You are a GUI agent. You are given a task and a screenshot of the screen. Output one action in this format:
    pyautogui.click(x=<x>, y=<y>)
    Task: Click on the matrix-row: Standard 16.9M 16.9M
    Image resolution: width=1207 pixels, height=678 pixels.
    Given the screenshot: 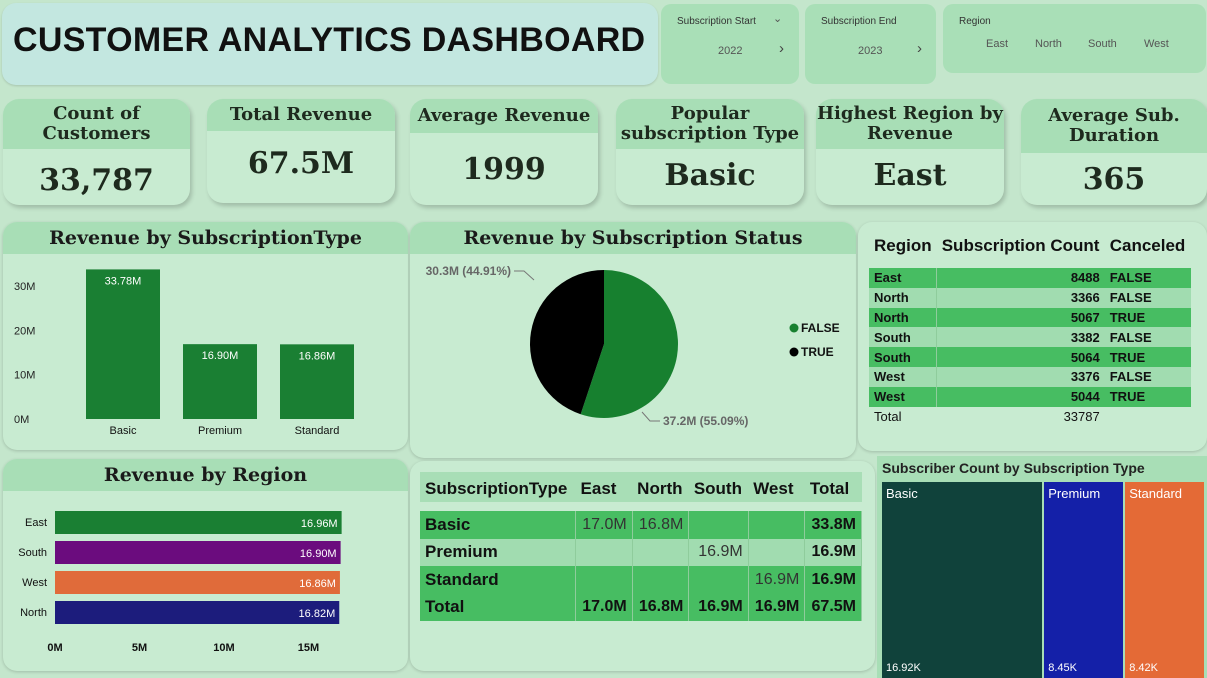 What is the action you would take?
    pyautogui.click(x=641, y=580)
    